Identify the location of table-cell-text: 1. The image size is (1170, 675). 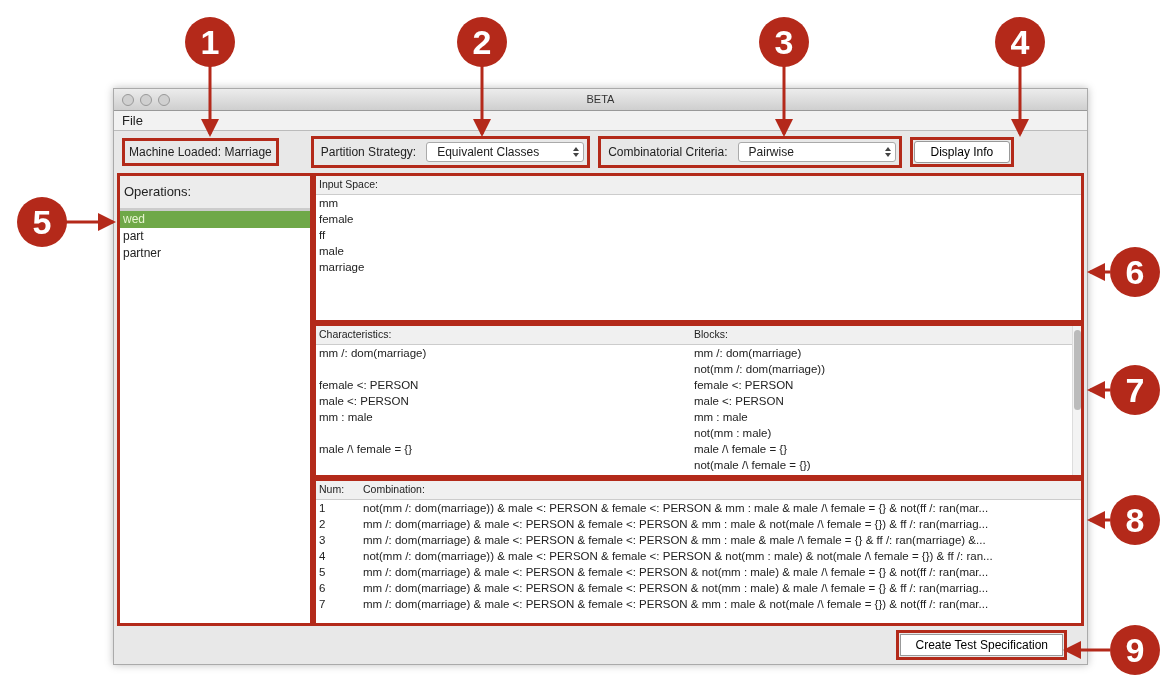
(322, 508).